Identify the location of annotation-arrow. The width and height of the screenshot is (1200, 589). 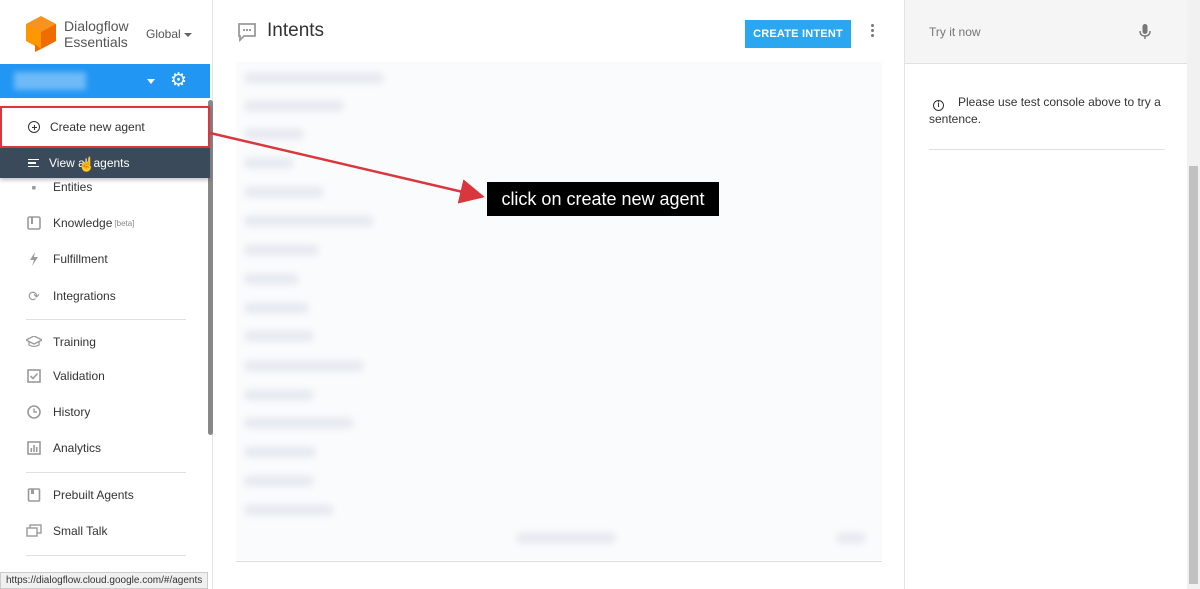
(347, 167).